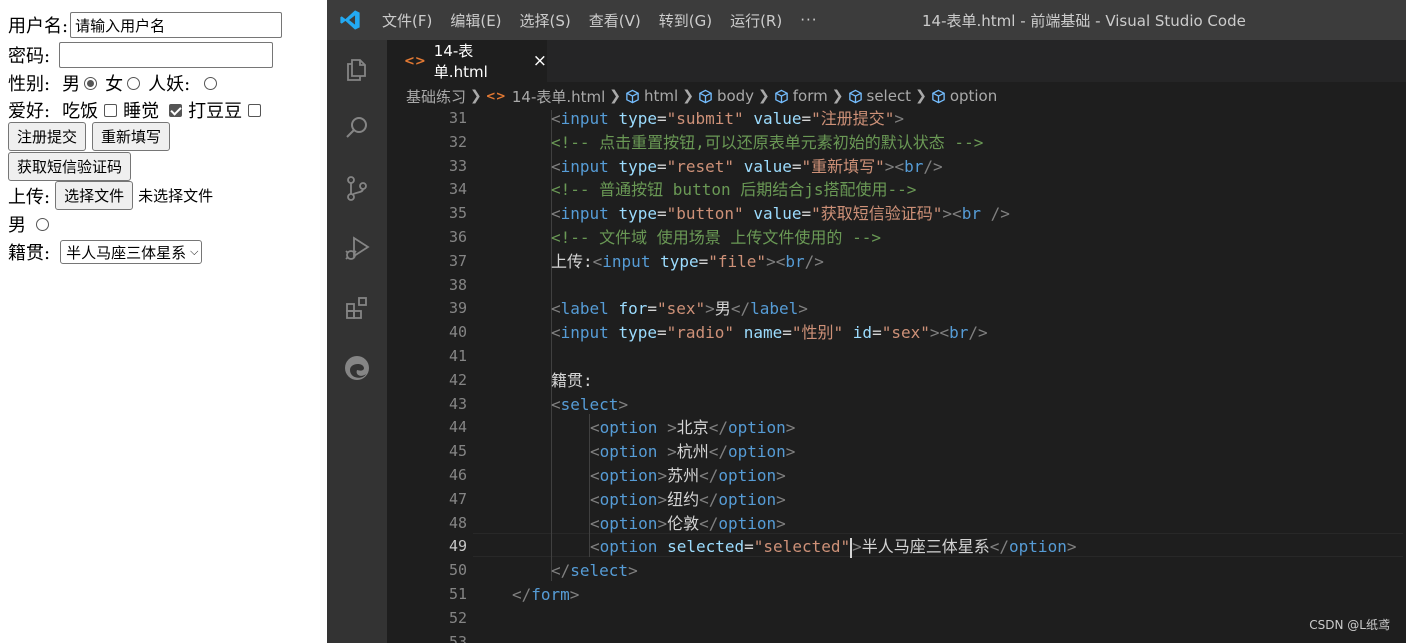  What do you see at coordinates (357, 69) in the screenshot?
I see `explorer-icon` at bounding box center [357, 69].